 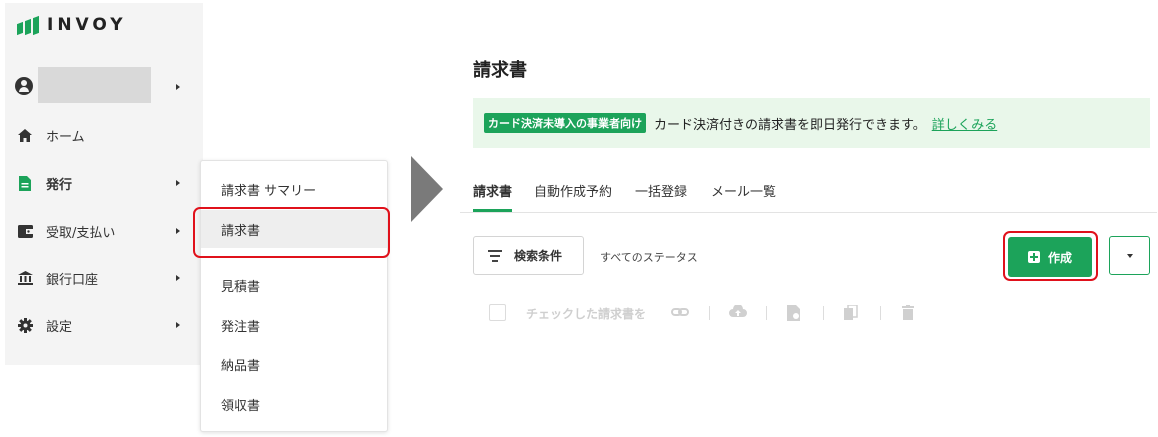 I want to click on sidebar: INVOY ホーム 発行 受取/支払い 銀行口座 設定, so click(x=104, y=184).